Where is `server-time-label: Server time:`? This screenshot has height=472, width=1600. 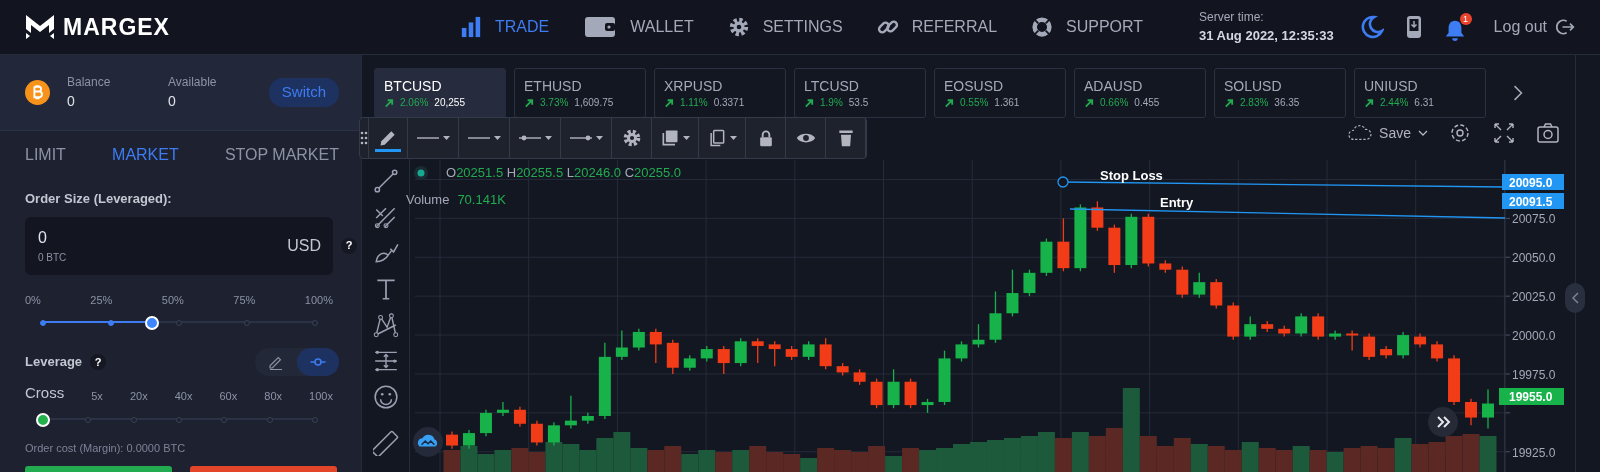 server-time-label: Server time: is located at coordinates (1231, 18).